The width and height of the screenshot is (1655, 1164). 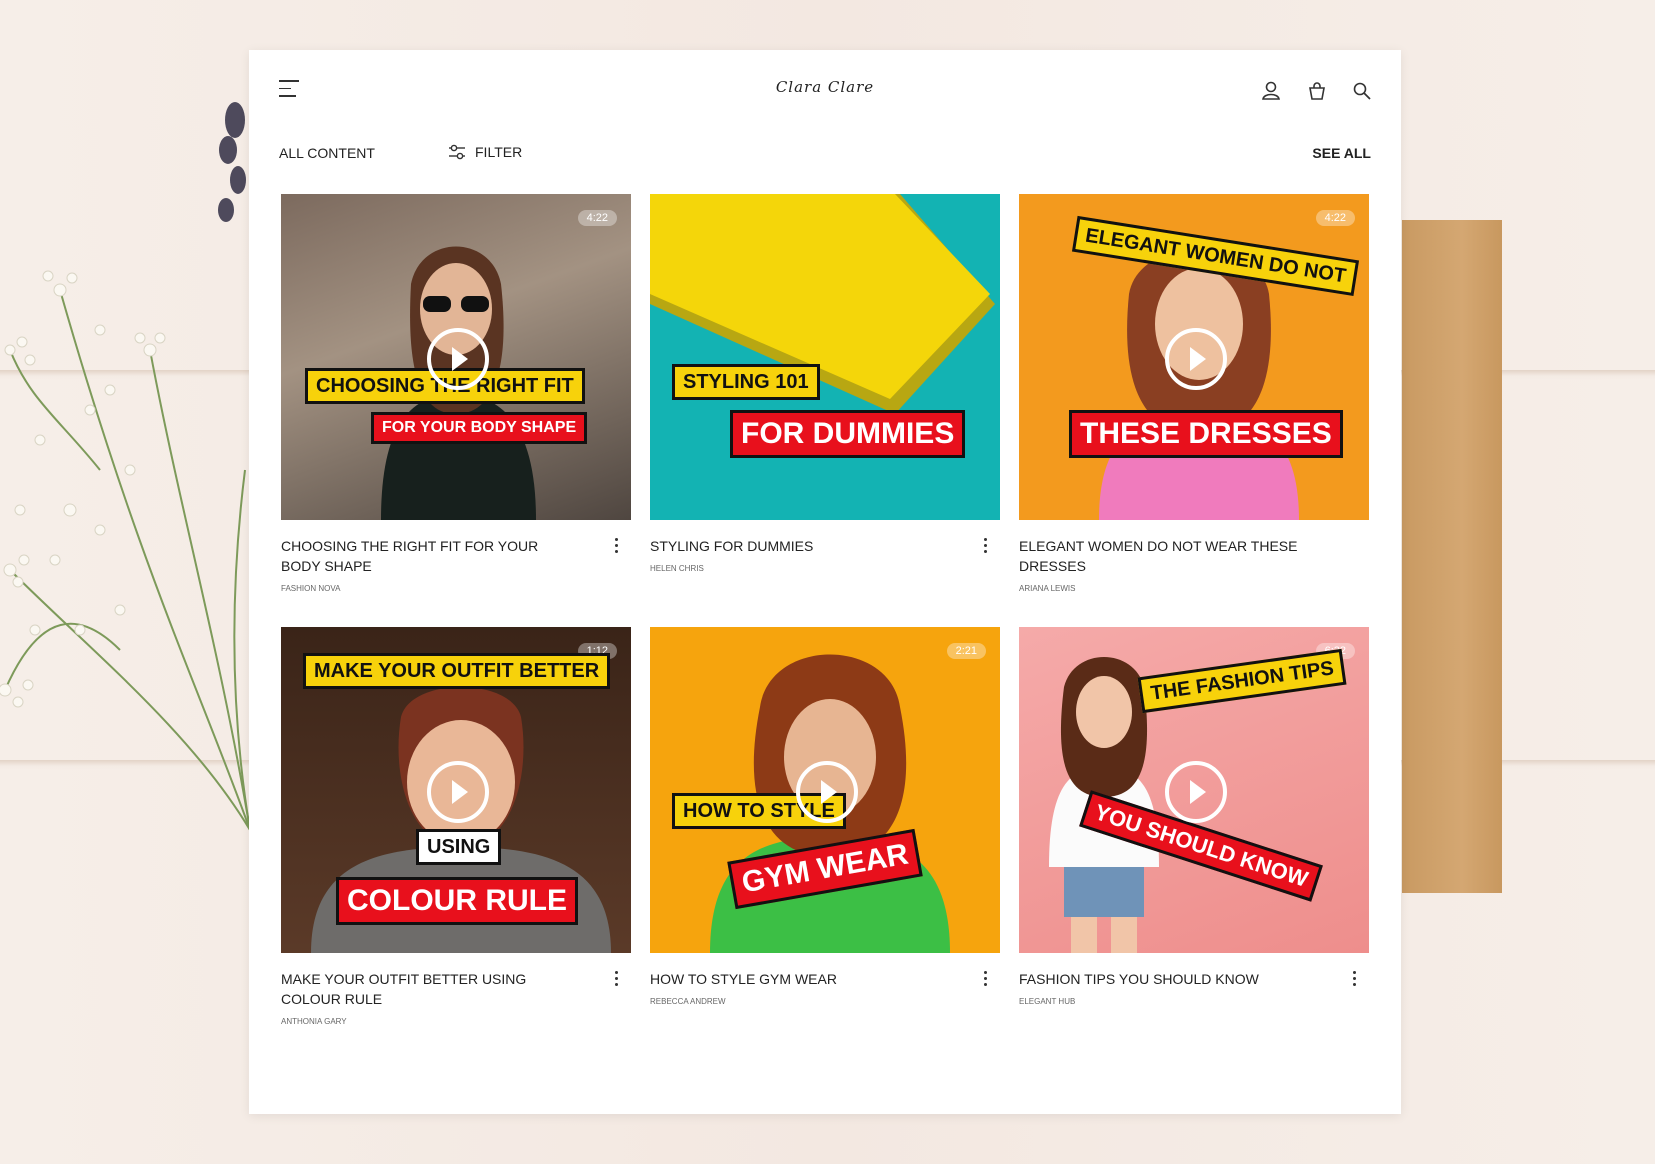 What do you see at coordinates (966, 651) in the screenshot?
I see `duration-badge: 2:21` at bounding box center [966, 651].